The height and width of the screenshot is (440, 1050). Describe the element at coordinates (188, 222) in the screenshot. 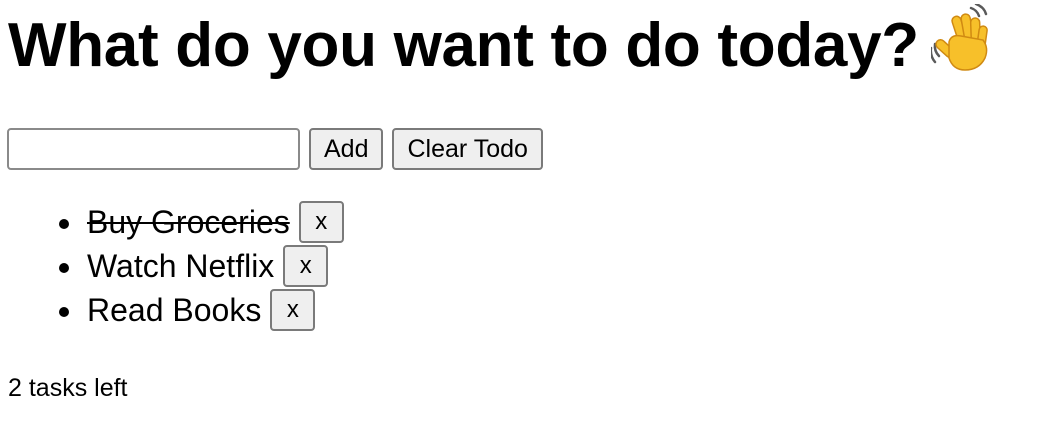

I see `todo-text: Buy Groceries` at that location.